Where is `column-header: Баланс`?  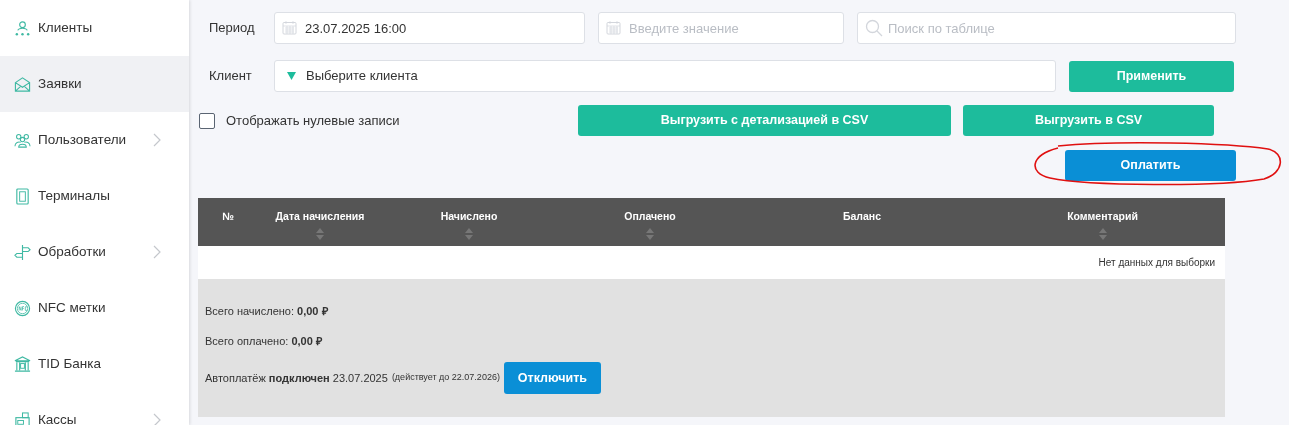 column-header: Баланс is located at coordinates (862, 216).